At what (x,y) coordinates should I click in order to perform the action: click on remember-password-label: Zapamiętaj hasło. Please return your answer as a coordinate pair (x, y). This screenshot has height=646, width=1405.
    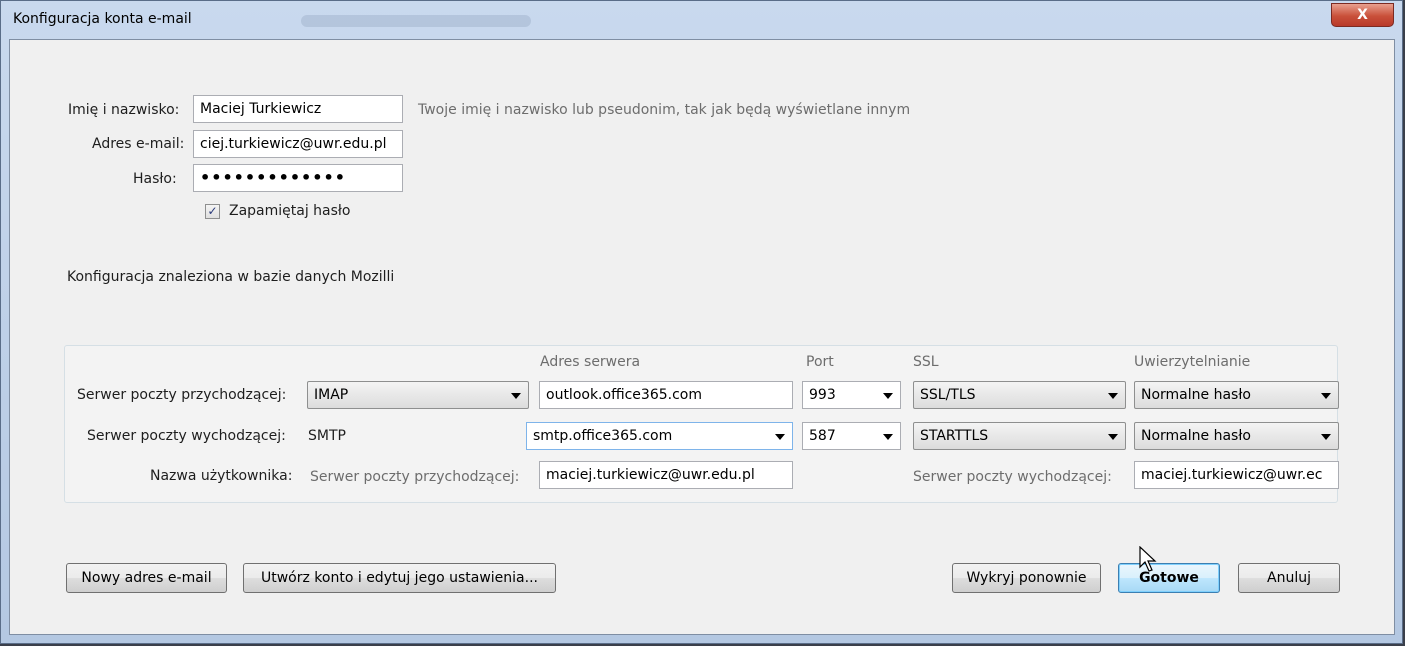
    Looking at the image, I should click on (289, 211).